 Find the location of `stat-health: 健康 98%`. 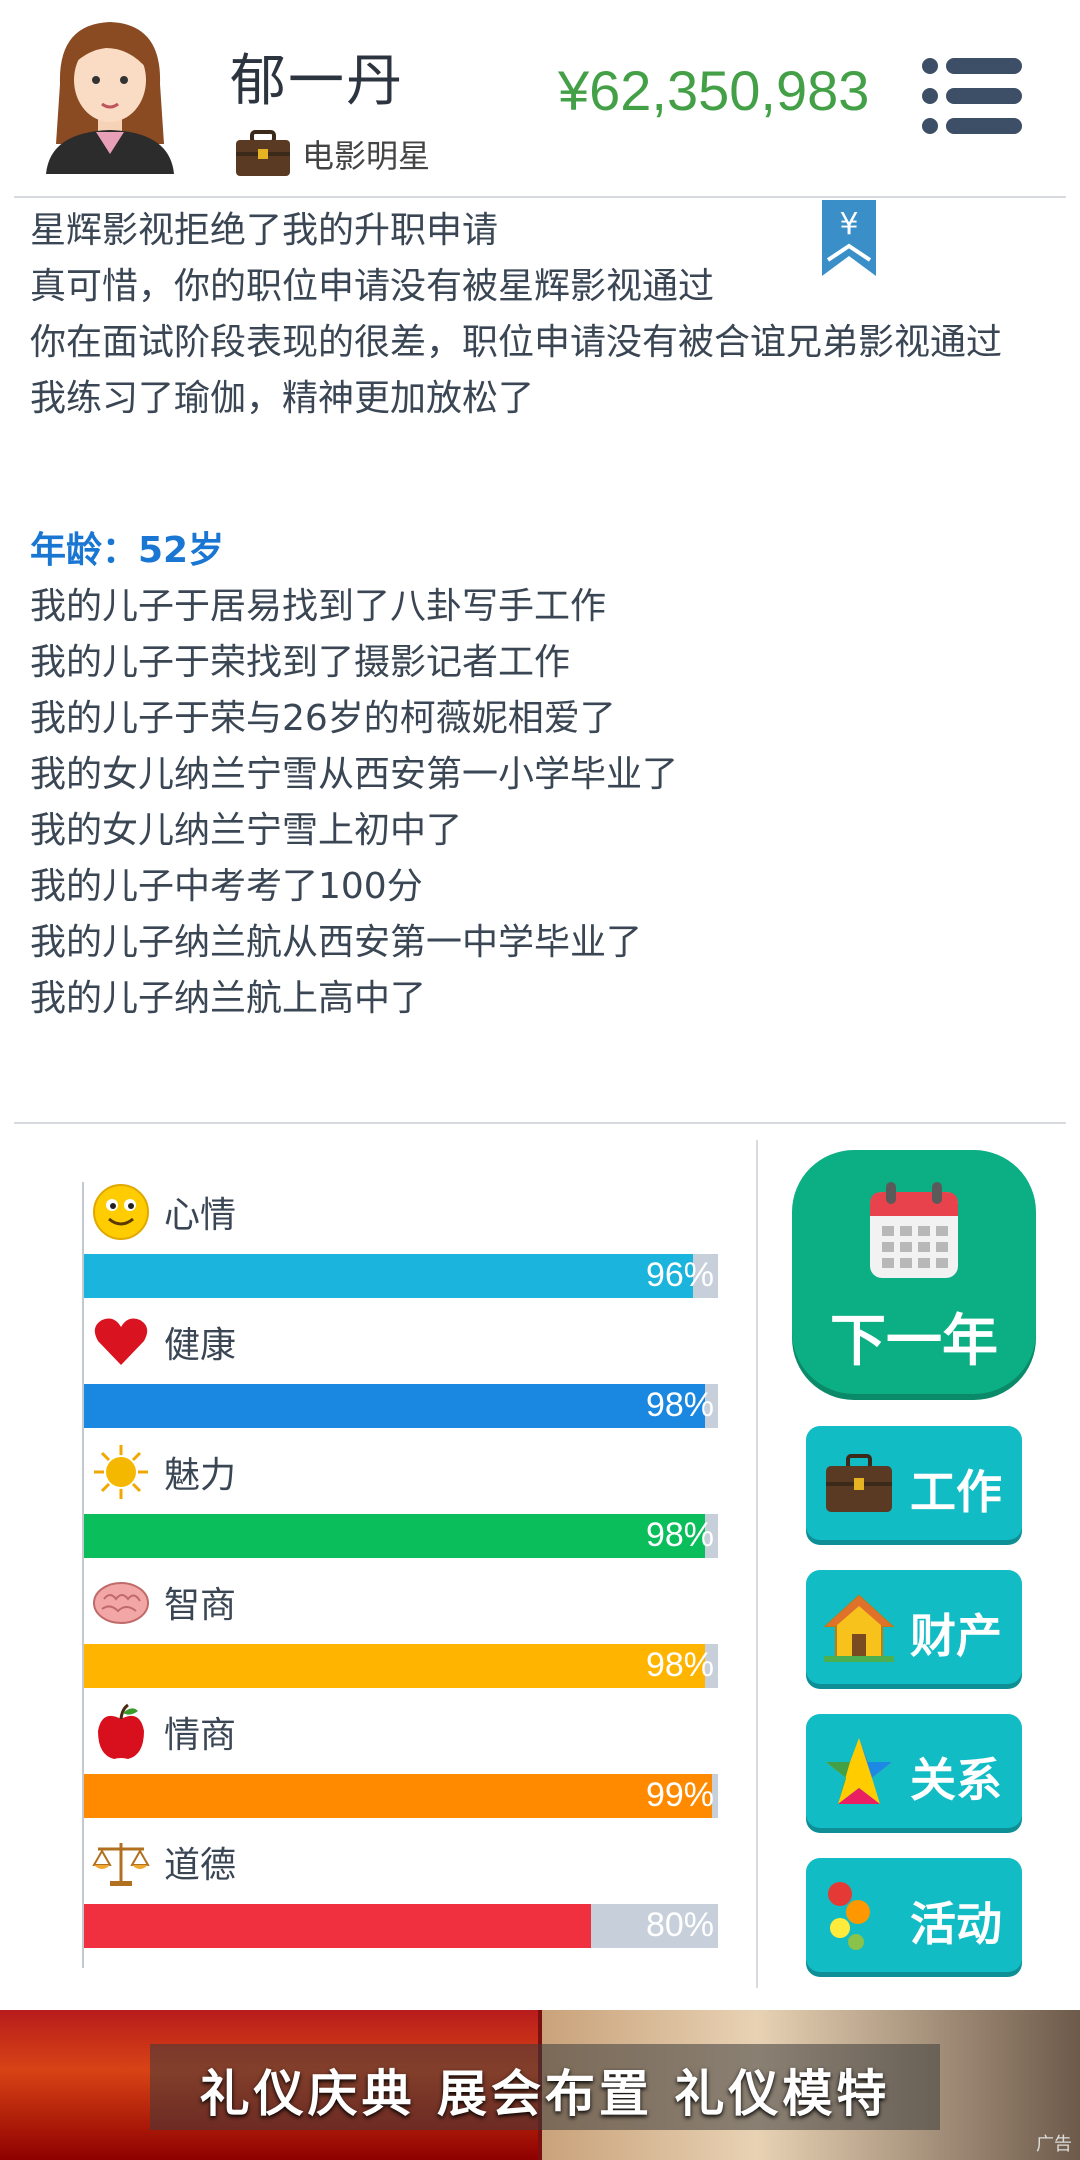

stat-health: 健康 98% is located at coordinates (404, 1377).